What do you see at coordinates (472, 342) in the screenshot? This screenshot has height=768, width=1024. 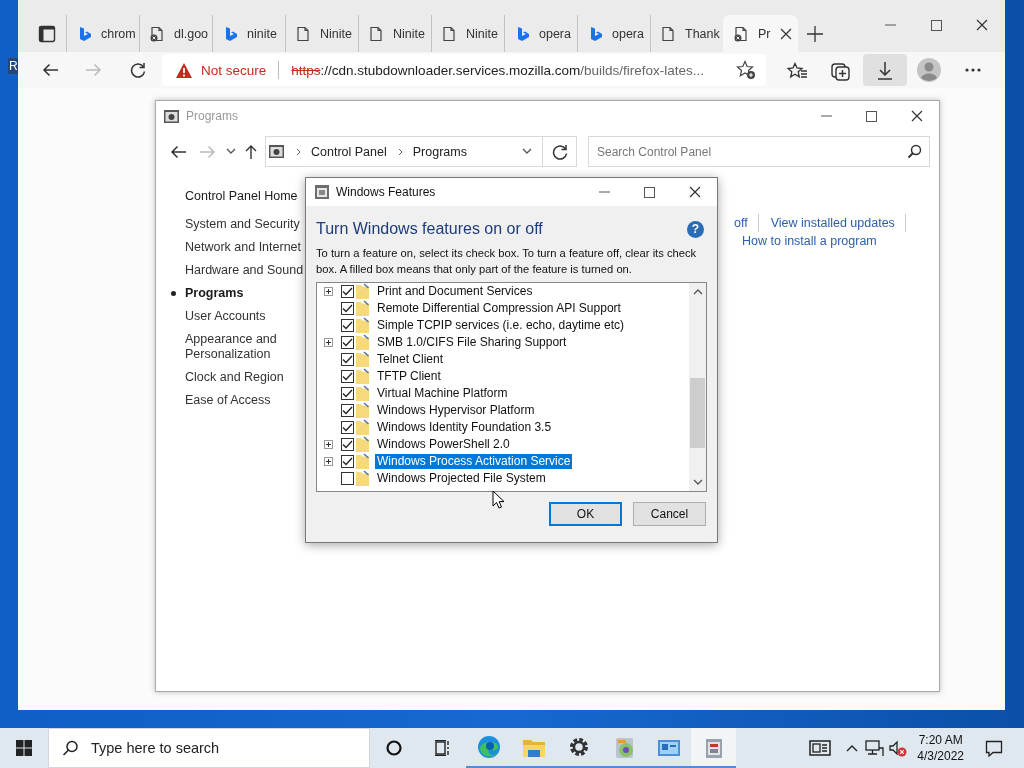 I see `feature-label: SMB 1.0/CIFS File Sharing Support` at bounding box center [472, 342].